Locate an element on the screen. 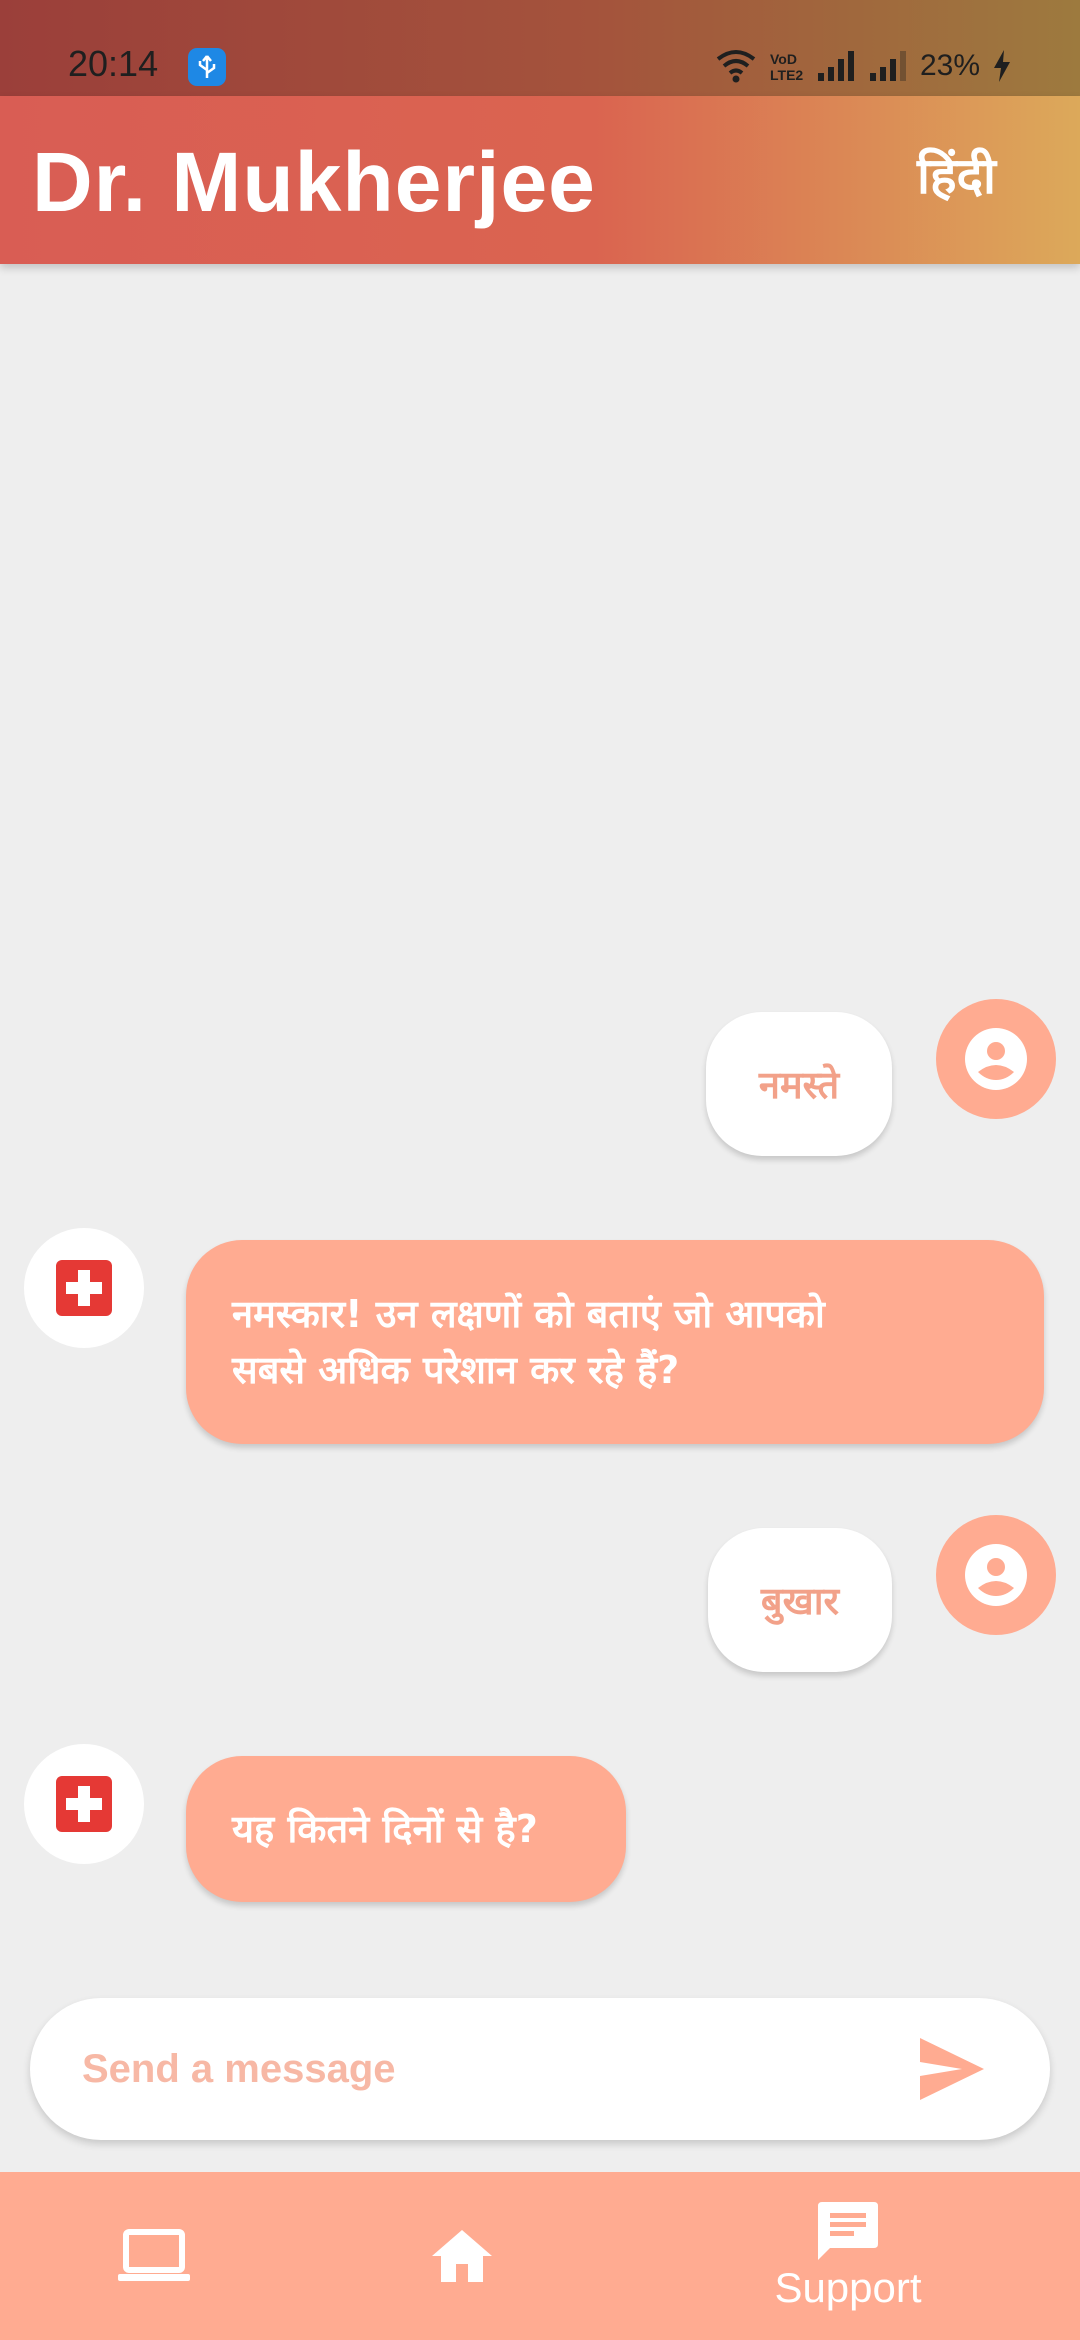 The image size is (1080, 2340). language-toggle-button: हिंदी is located at coordinates (956, 176).